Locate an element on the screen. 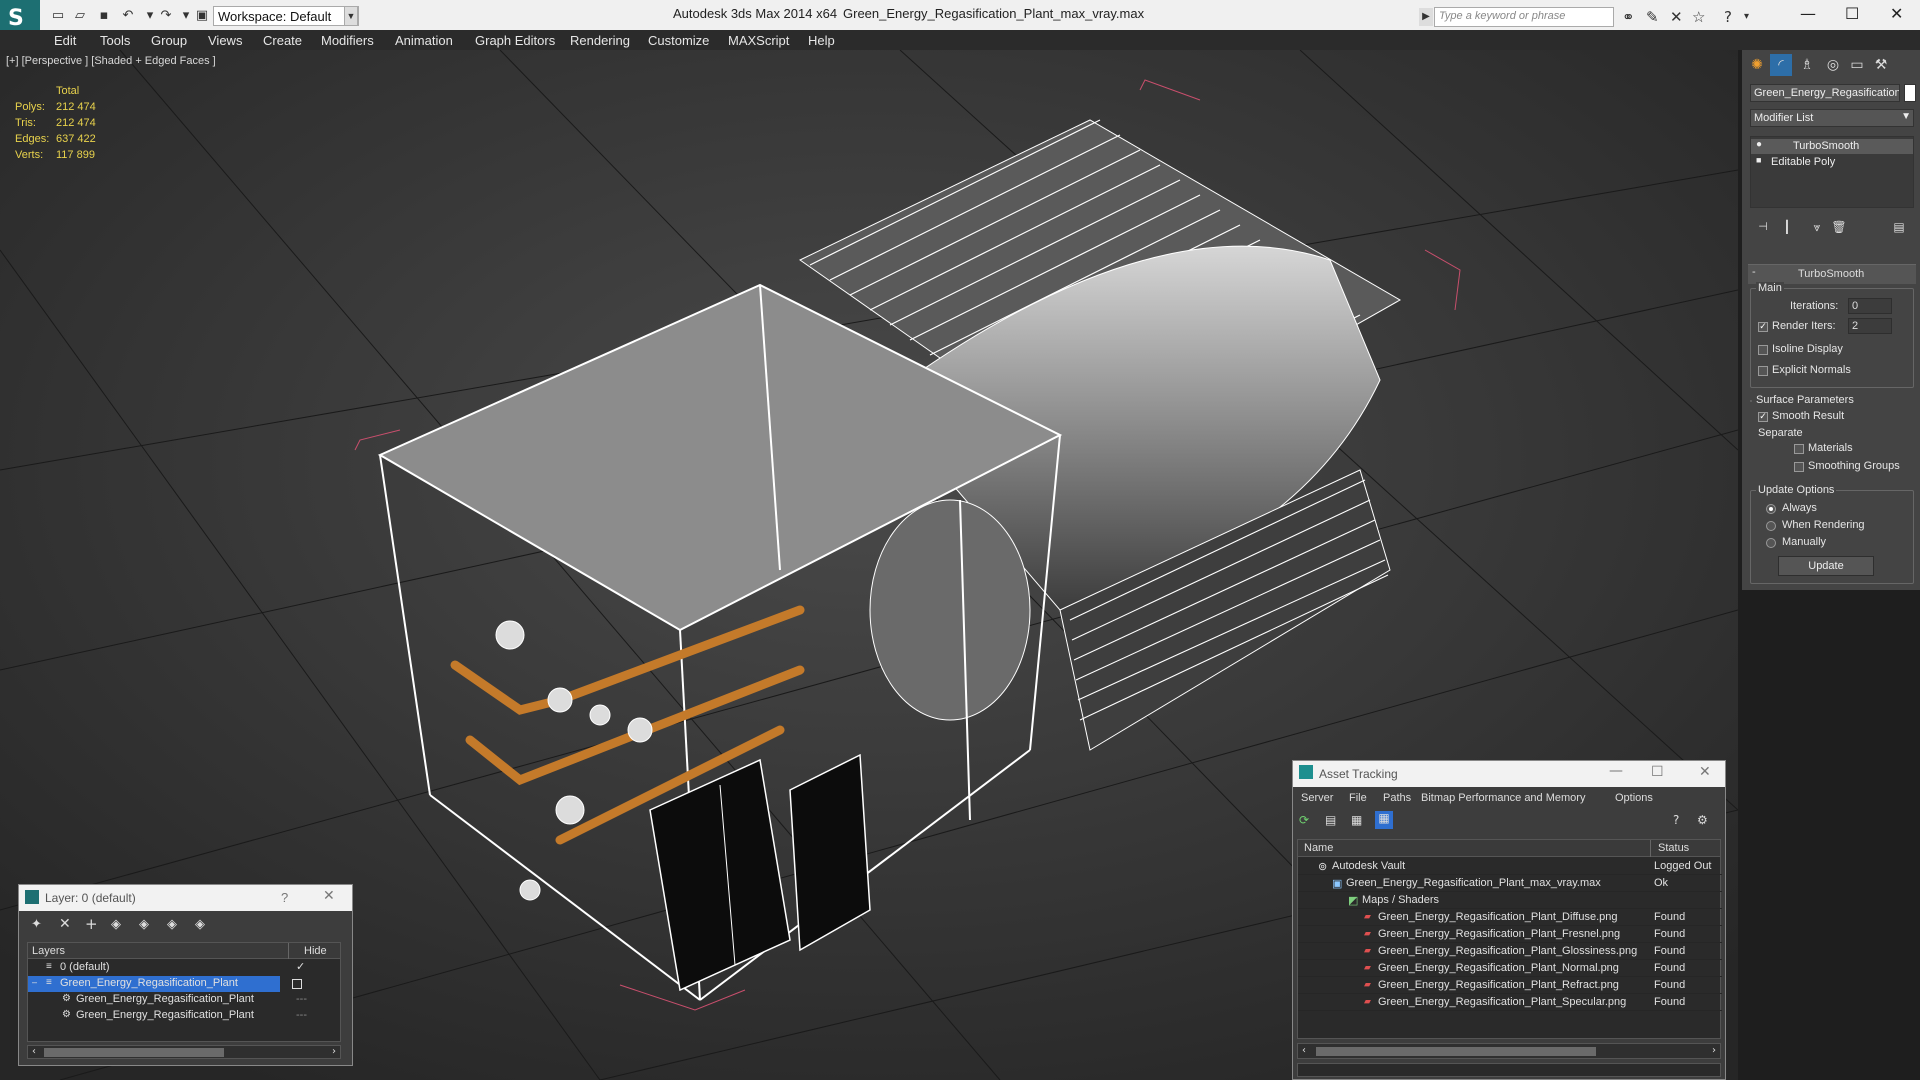  menu-animation: Animation is located at coordinates (424, 40).